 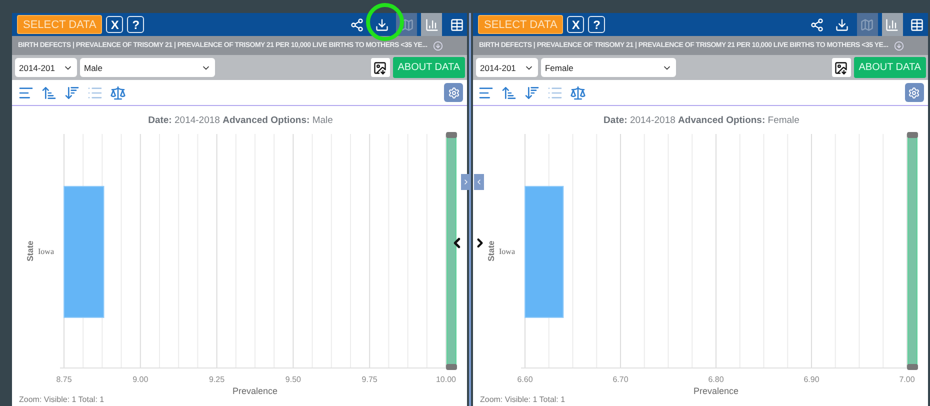 What do you see at coordinates (716, 379) in the screenshot?
I see `tick-label: 6.80` at bounding box center [716, 379].